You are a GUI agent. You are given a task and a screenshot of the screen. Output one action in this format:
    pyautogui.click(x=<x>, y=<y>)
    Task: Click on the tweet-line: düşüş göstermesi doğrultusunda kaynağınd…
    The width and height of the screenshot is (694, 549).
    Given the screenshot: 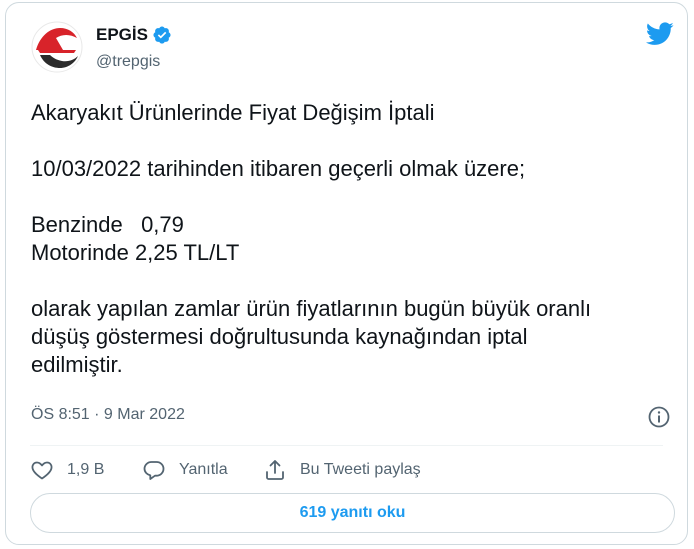 What is the action you would take?
    pyautogui.click(x=279, y=336)
    